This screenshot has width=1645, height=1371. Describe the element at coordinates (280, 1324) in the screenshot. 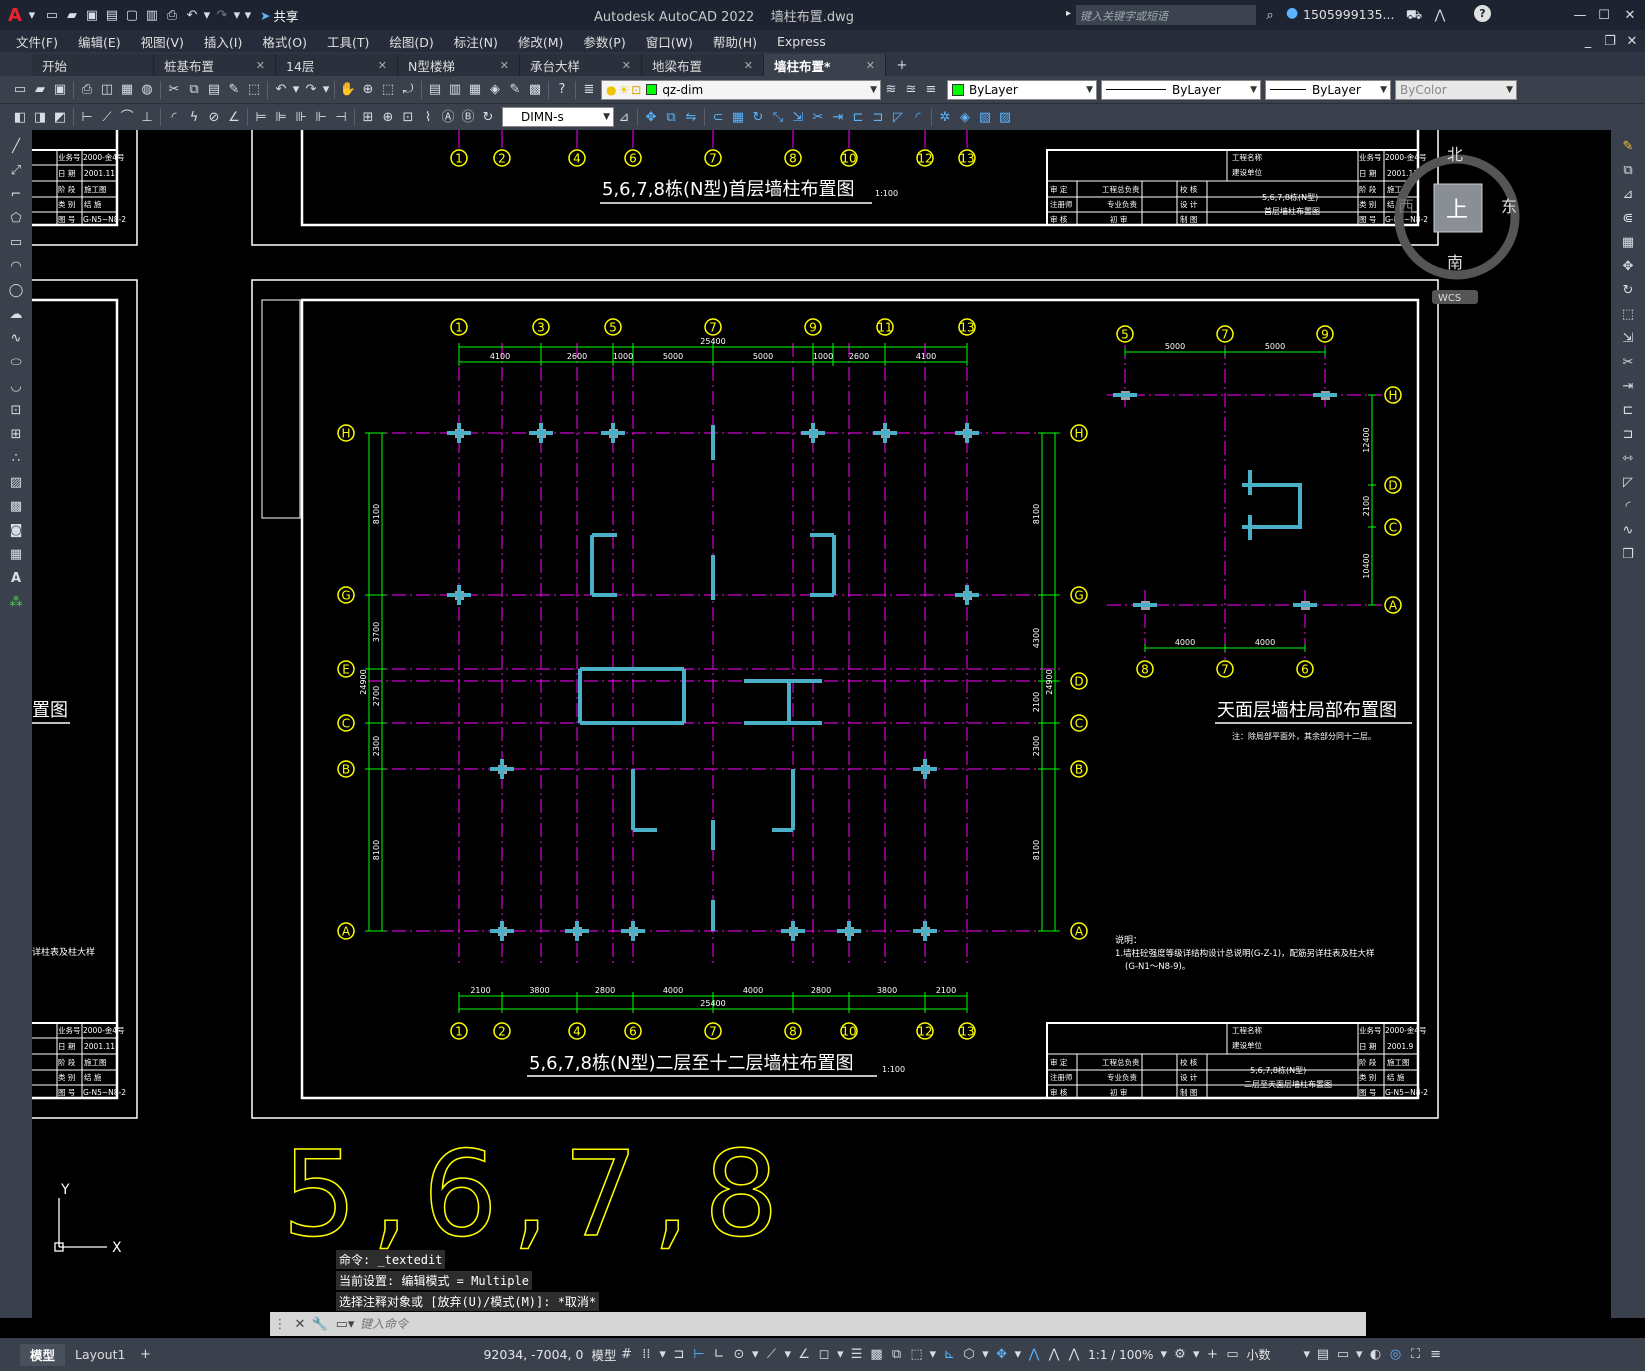

I see `grip-icon: ⋮` at that location.